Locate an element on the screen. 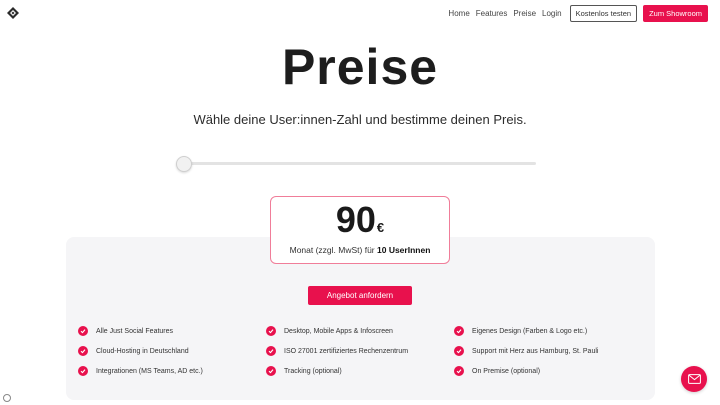  cookie-settings-icon is located at coordinates (7, 398).